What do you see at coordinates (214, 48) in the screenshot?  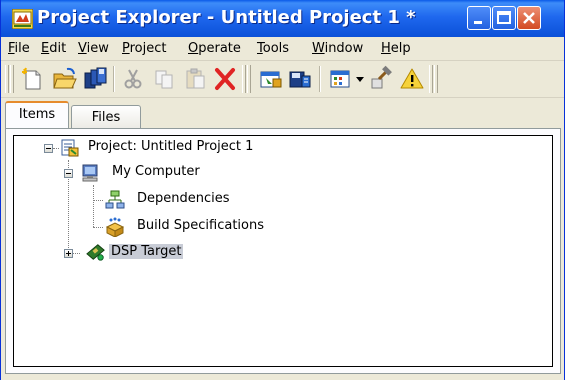 I see `menu-operate: Operate` at bounding box center [214, 48].